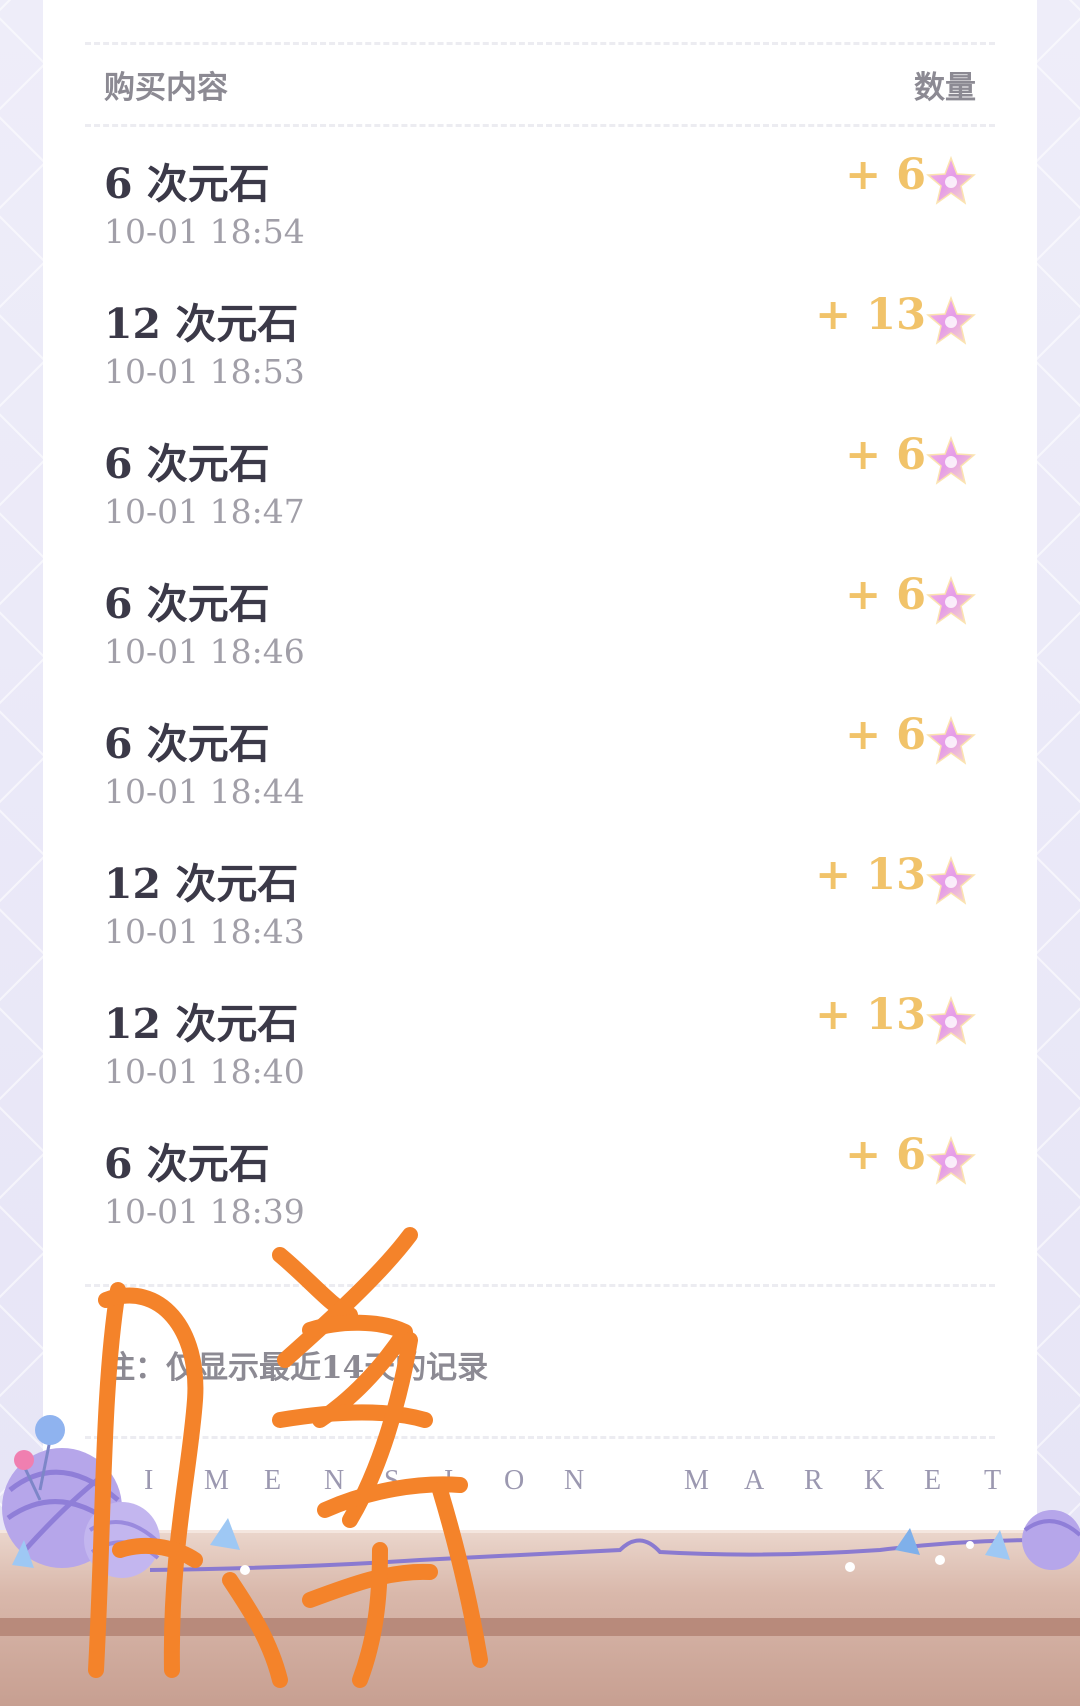 The image size is (1080, 1706). What do you see at coordinates (204, 231) in the screenshot?
I see `record-time: 10-01 18:54` at bounding box center [204, 231].